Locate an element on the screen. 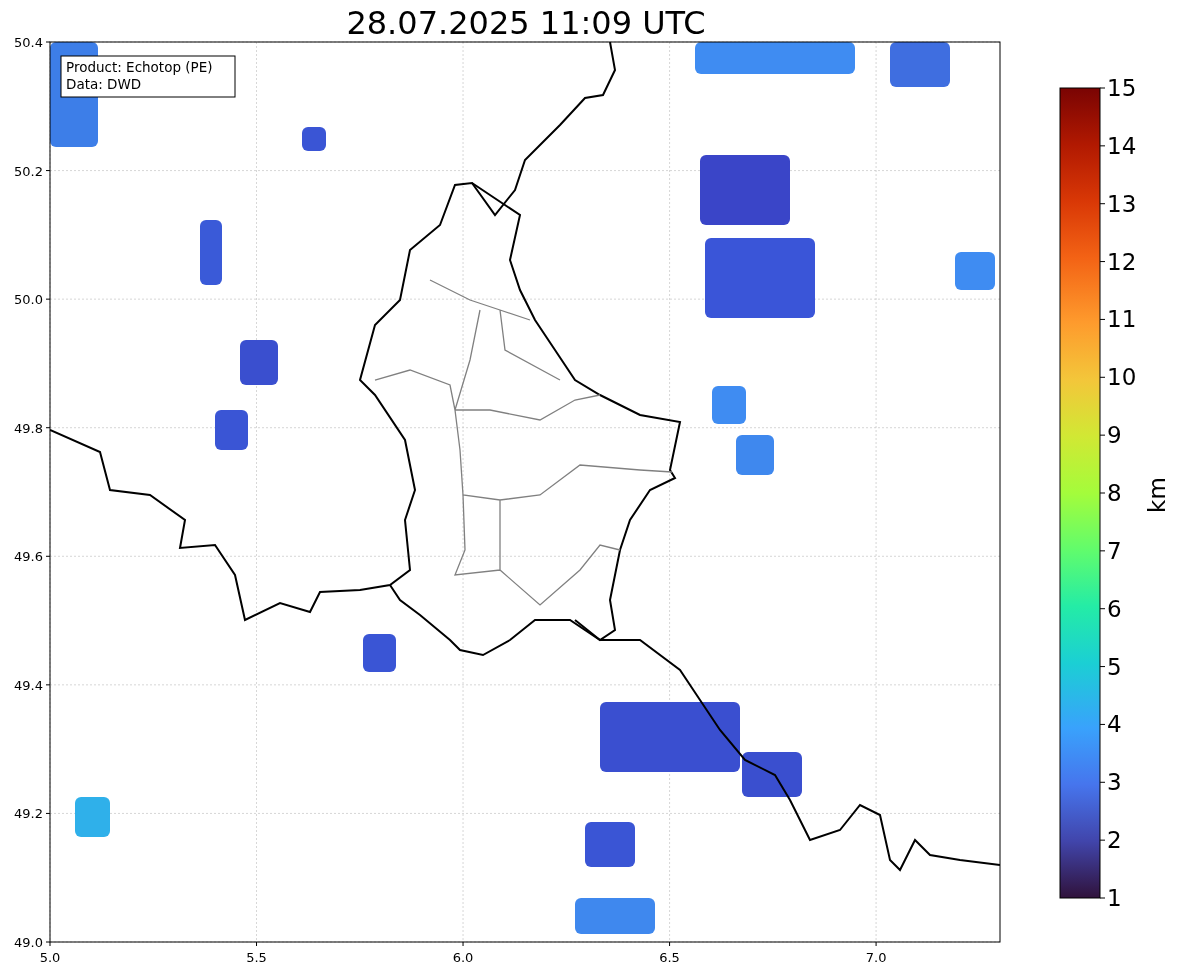 The image size is (1178, 976). colorbar-tick-label: 8 is located at coordinates (1114, 493).